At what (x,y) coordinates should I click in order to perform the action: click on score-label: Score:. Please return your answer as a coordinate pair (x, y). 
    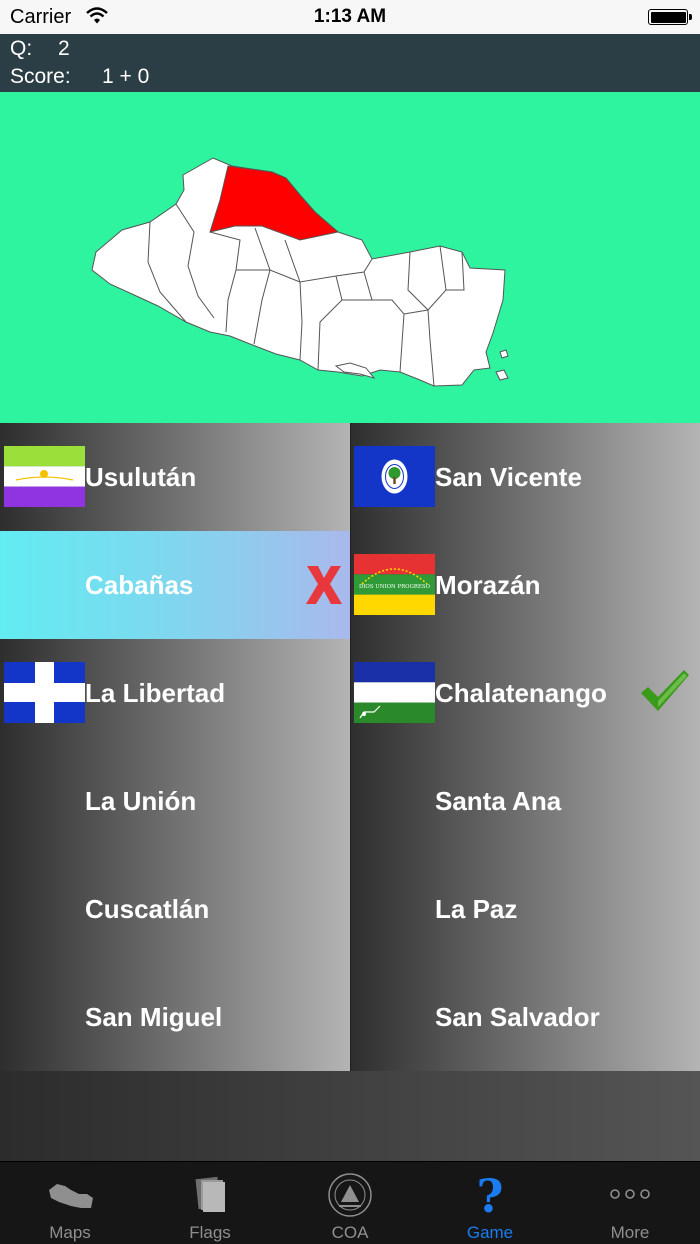
    Looking at the image, I should click on (40, 76).